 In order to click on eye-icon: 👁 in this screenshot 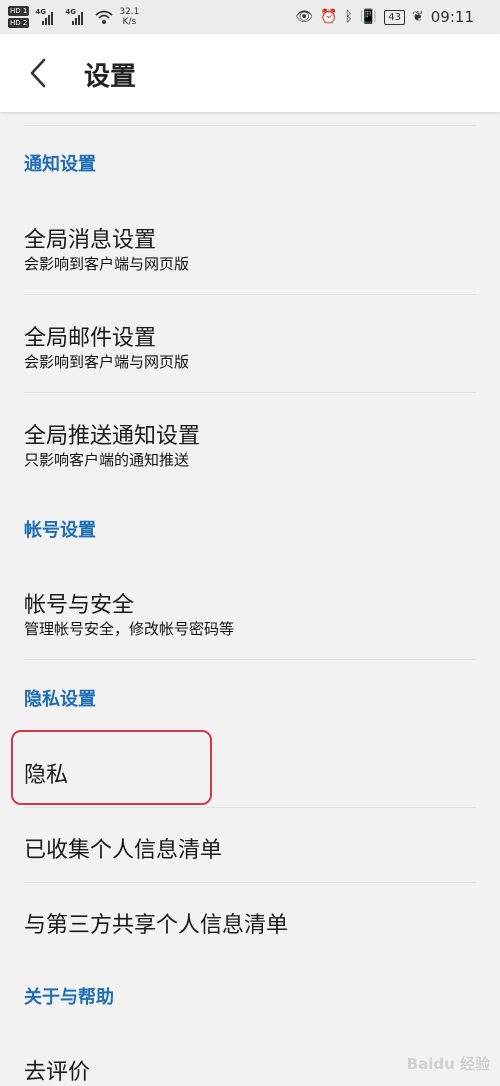, I will do `click(304, 17)`.